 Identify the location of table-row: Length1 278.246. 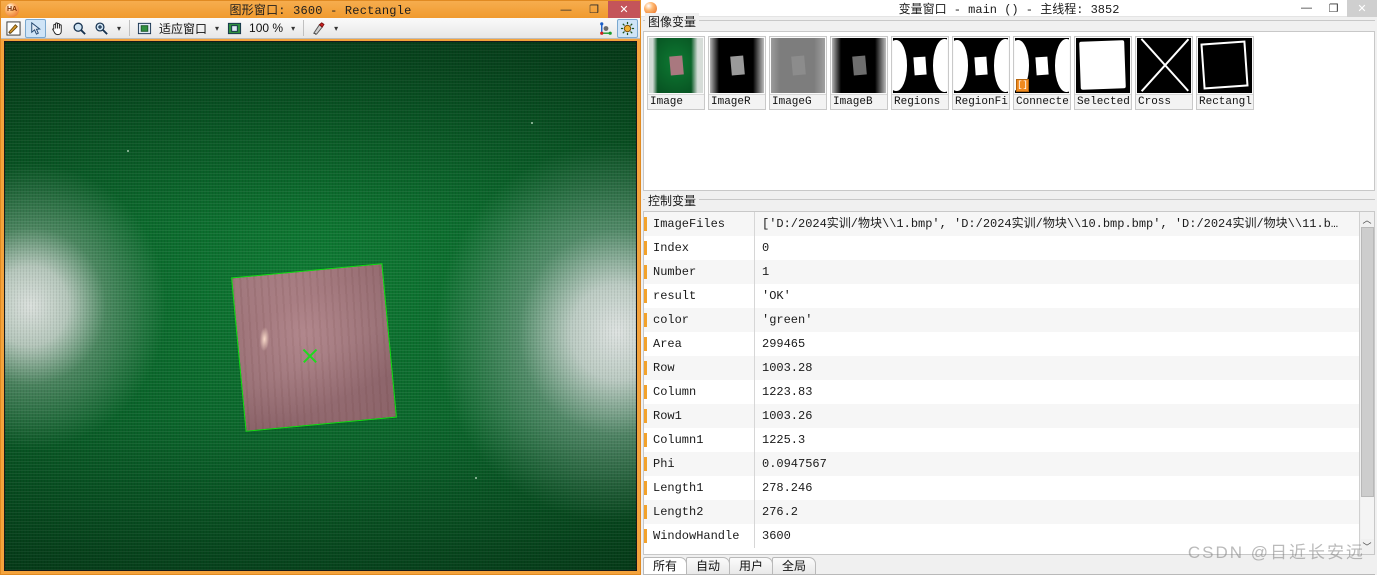
(1001, 488).